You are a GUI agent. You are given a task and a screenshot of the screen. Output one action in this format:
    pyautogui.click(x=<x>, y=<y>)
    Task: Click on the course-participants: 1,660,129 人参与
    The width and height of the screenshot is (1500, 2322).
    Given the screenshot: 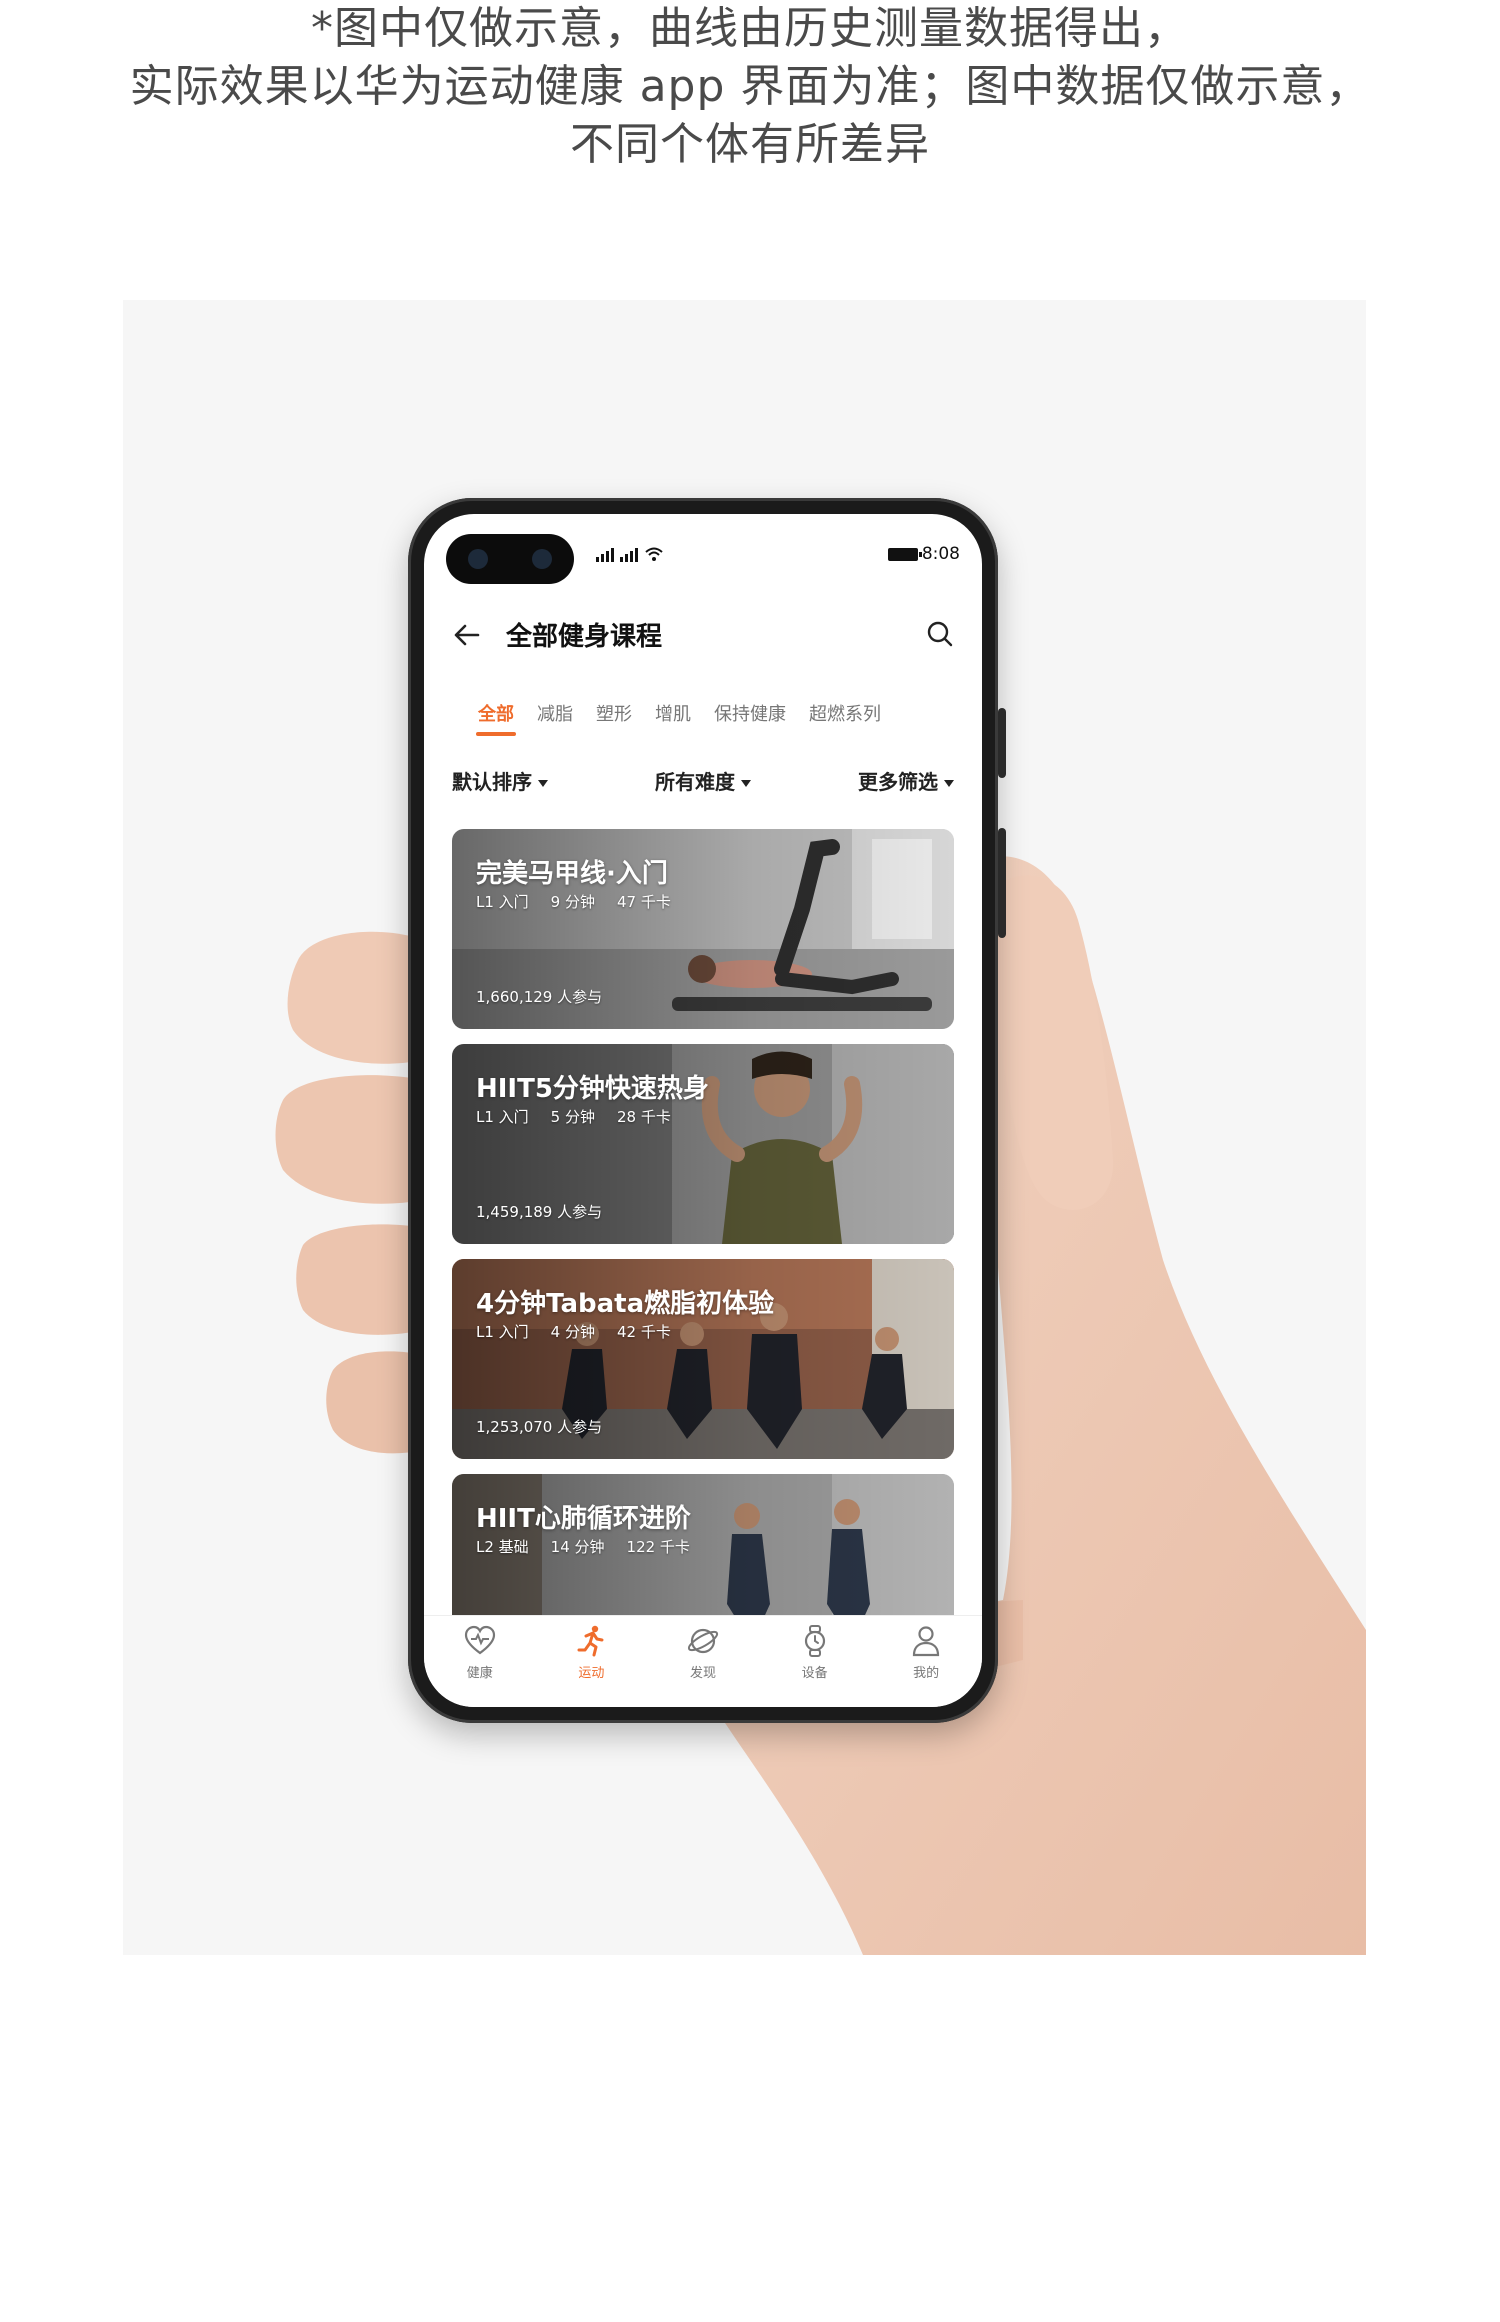 What is the action you would take?
    pyautogui.click(x=539, y=997)
    